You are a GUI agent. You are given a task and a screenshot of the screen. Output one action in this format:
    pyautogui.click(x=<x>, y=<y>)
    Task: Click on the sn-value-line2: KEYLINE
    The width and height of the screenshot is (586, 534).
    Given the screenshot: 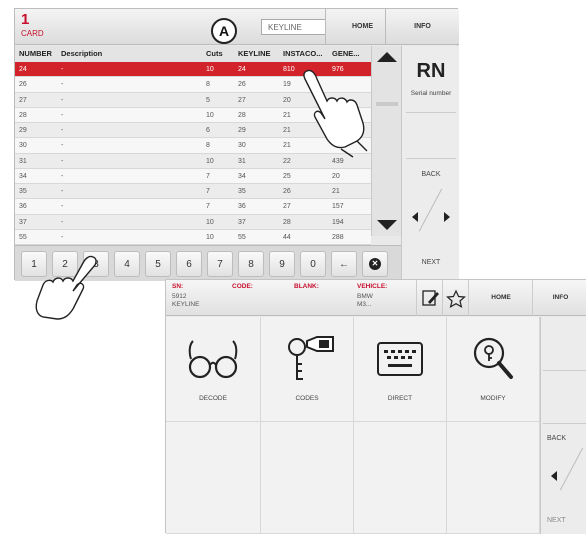 What is the action you would take?
    pyautogui.click(x=186, y=304)
    